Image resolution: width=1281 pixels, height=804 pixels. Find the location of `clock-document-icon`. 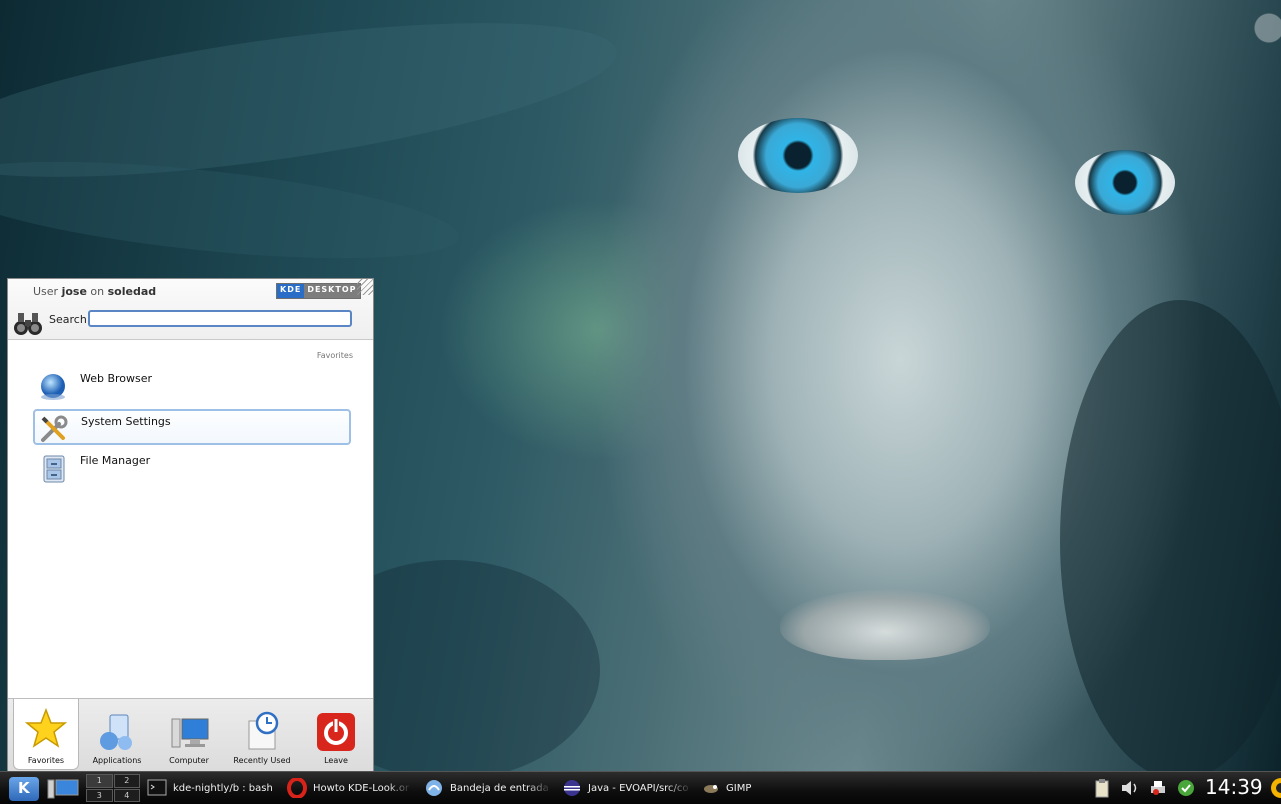

clock-document-icon is located at coordinates (263, 730).